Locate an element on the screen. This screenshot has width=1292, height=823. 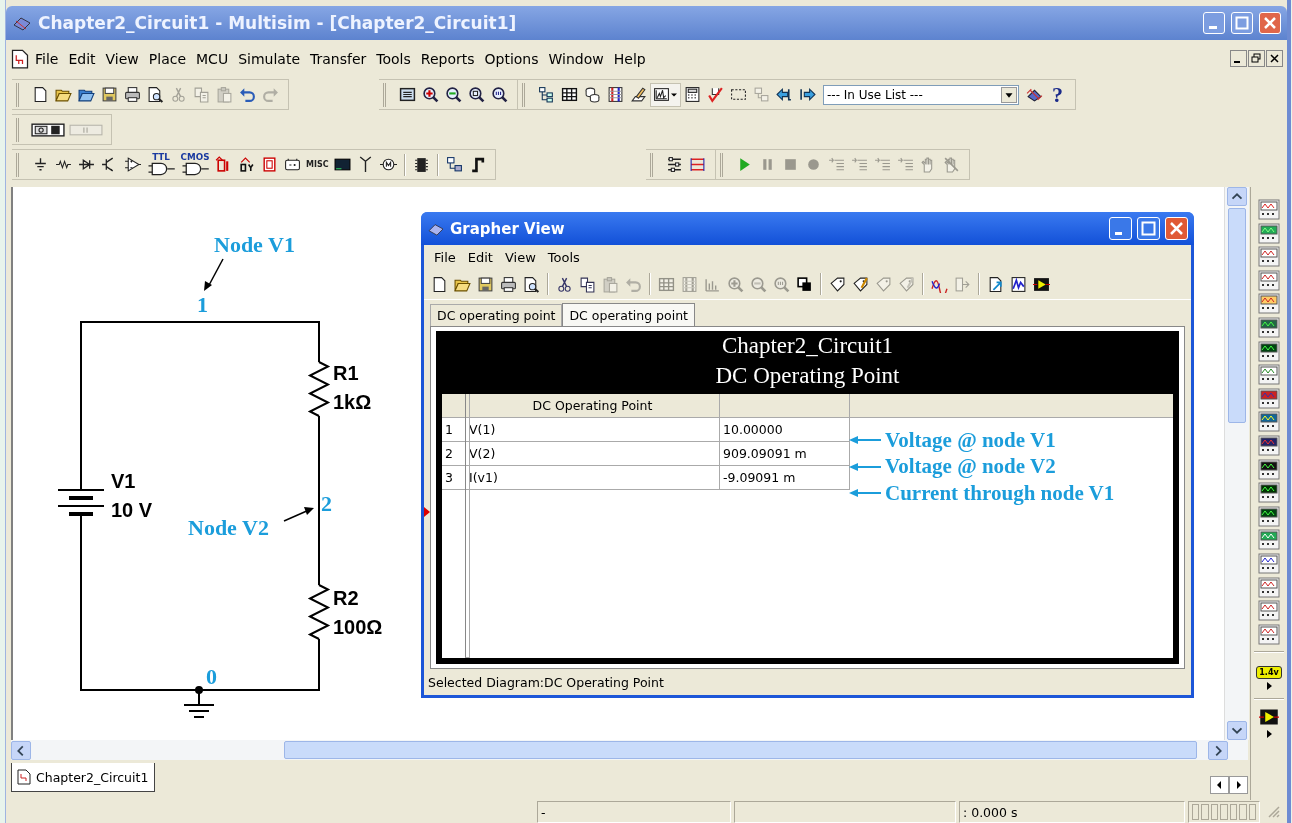
table-cell: V(2) is located at coordinates (593, 454).